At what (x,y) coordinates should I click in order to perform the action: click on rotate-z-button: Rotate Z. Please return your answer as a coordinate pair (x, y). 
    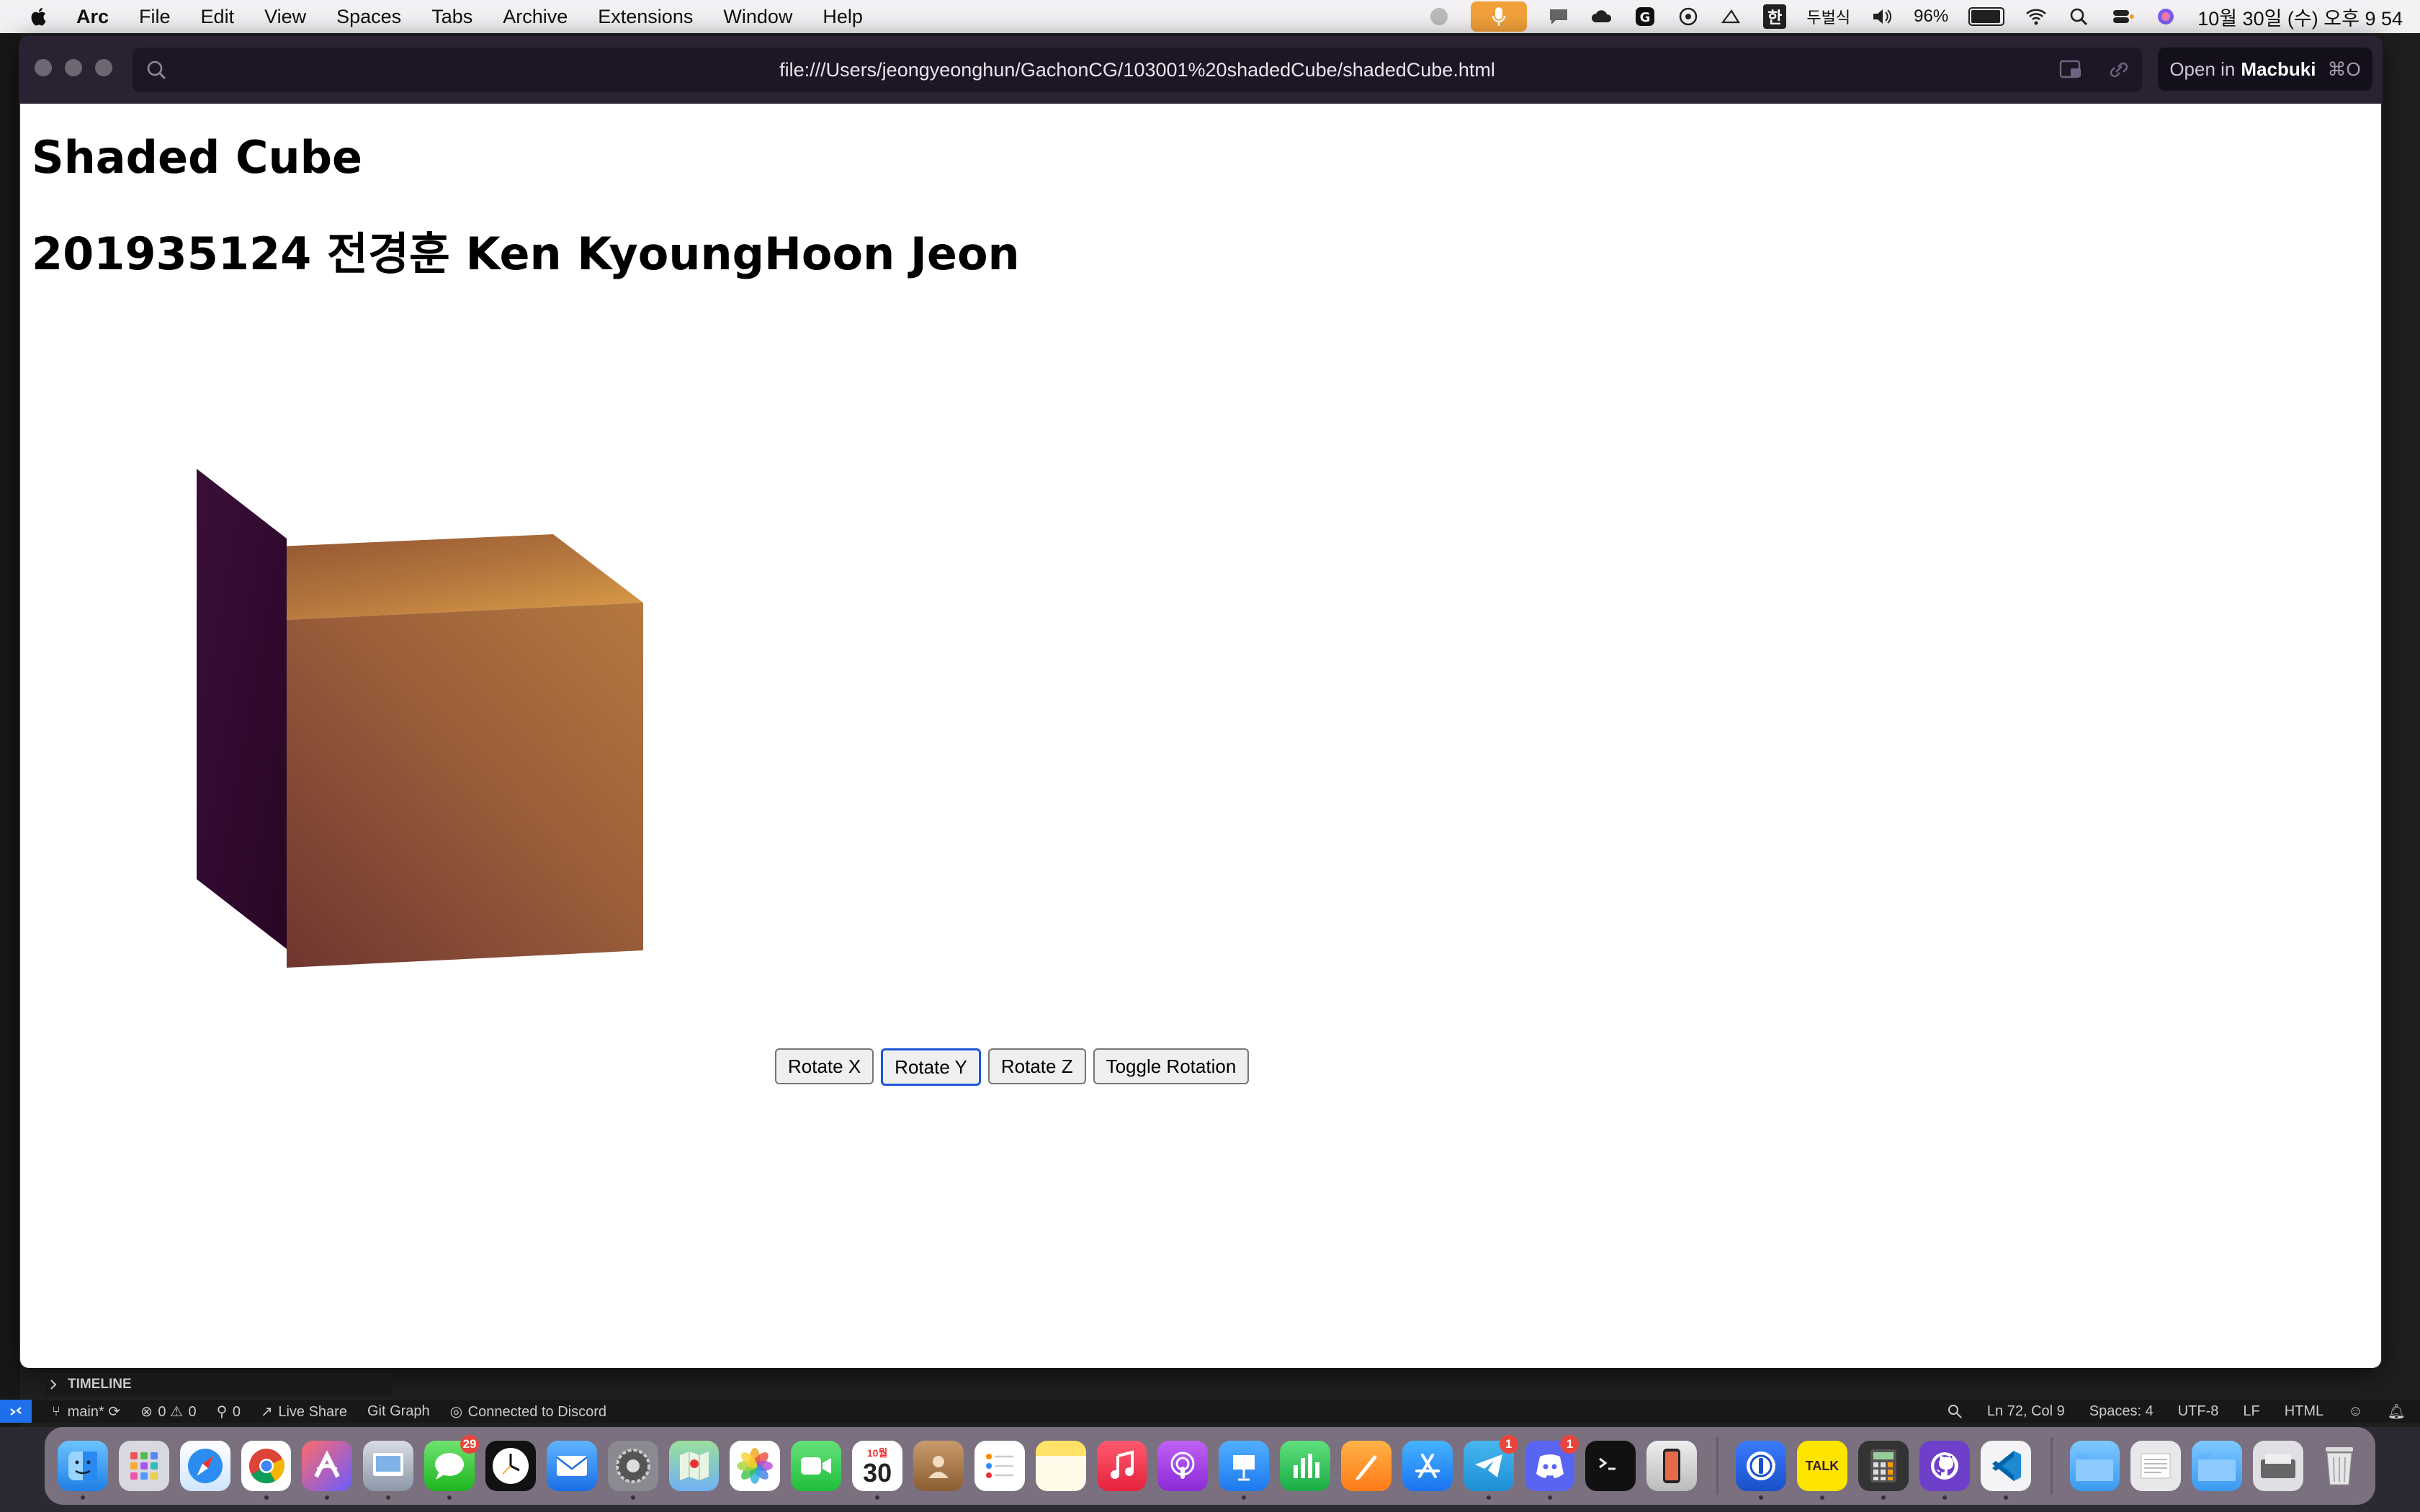
    Looking at the image, I should click on (1036, 1066).